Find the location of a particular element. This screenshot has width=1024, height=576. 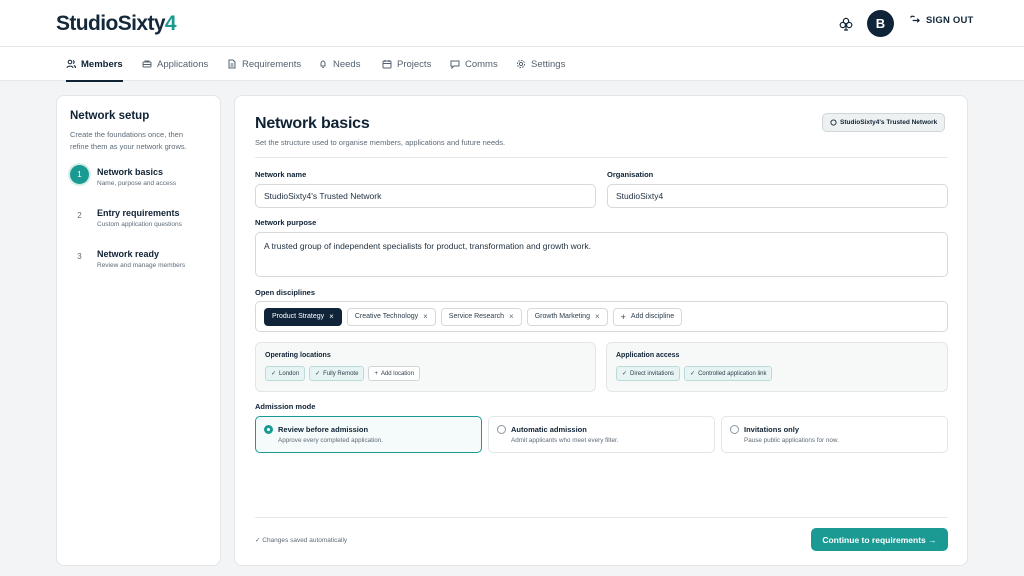

add-discipline-label: Add discipline is located at coordinates (652, 316).